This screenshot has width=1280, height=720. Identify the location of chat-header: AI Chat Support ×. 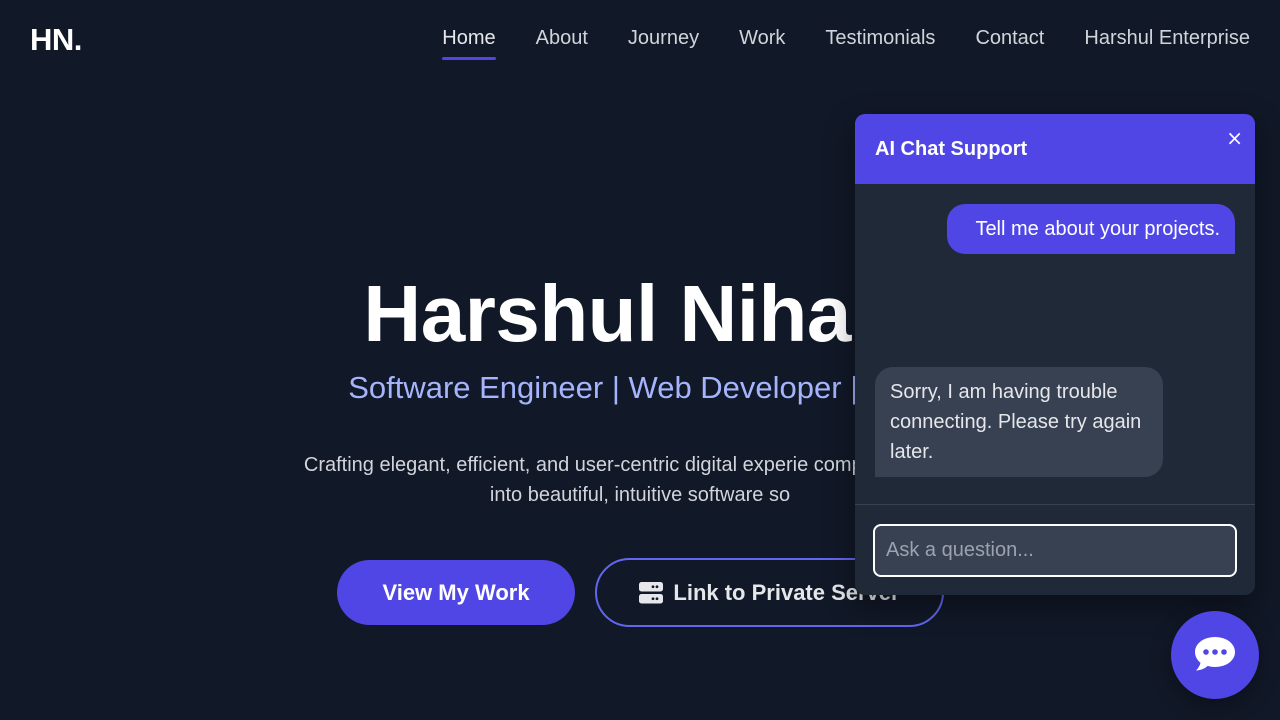
(1055, 149).